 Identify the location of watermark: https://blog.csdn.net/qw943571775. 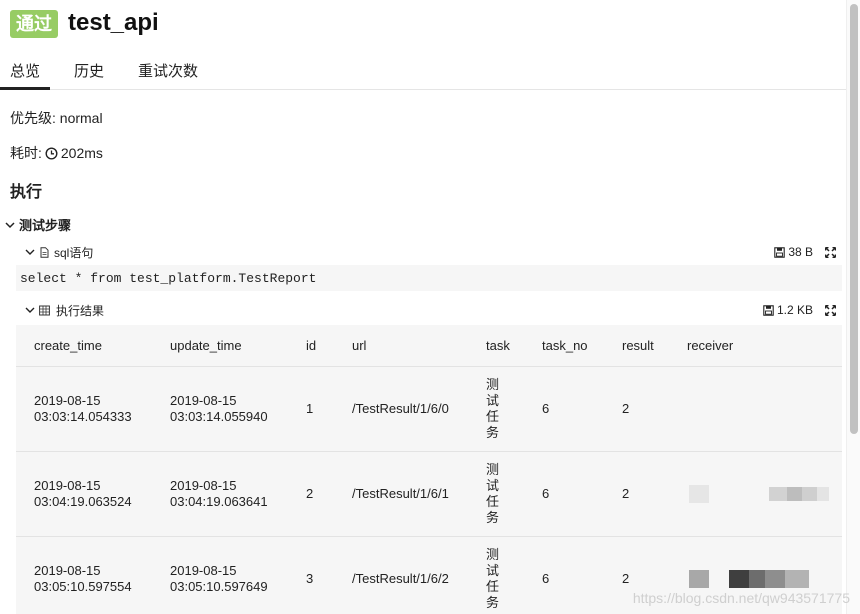
(741, 598).